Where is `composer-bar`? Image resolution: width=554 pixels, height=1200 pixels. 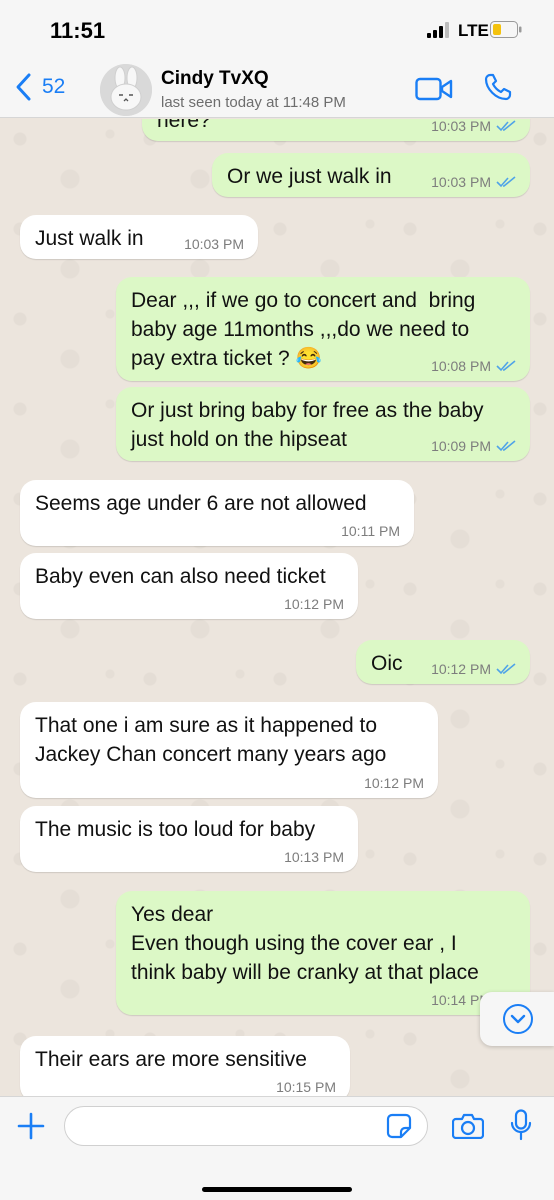
composer-bar is located at coordinates (277, 1148).